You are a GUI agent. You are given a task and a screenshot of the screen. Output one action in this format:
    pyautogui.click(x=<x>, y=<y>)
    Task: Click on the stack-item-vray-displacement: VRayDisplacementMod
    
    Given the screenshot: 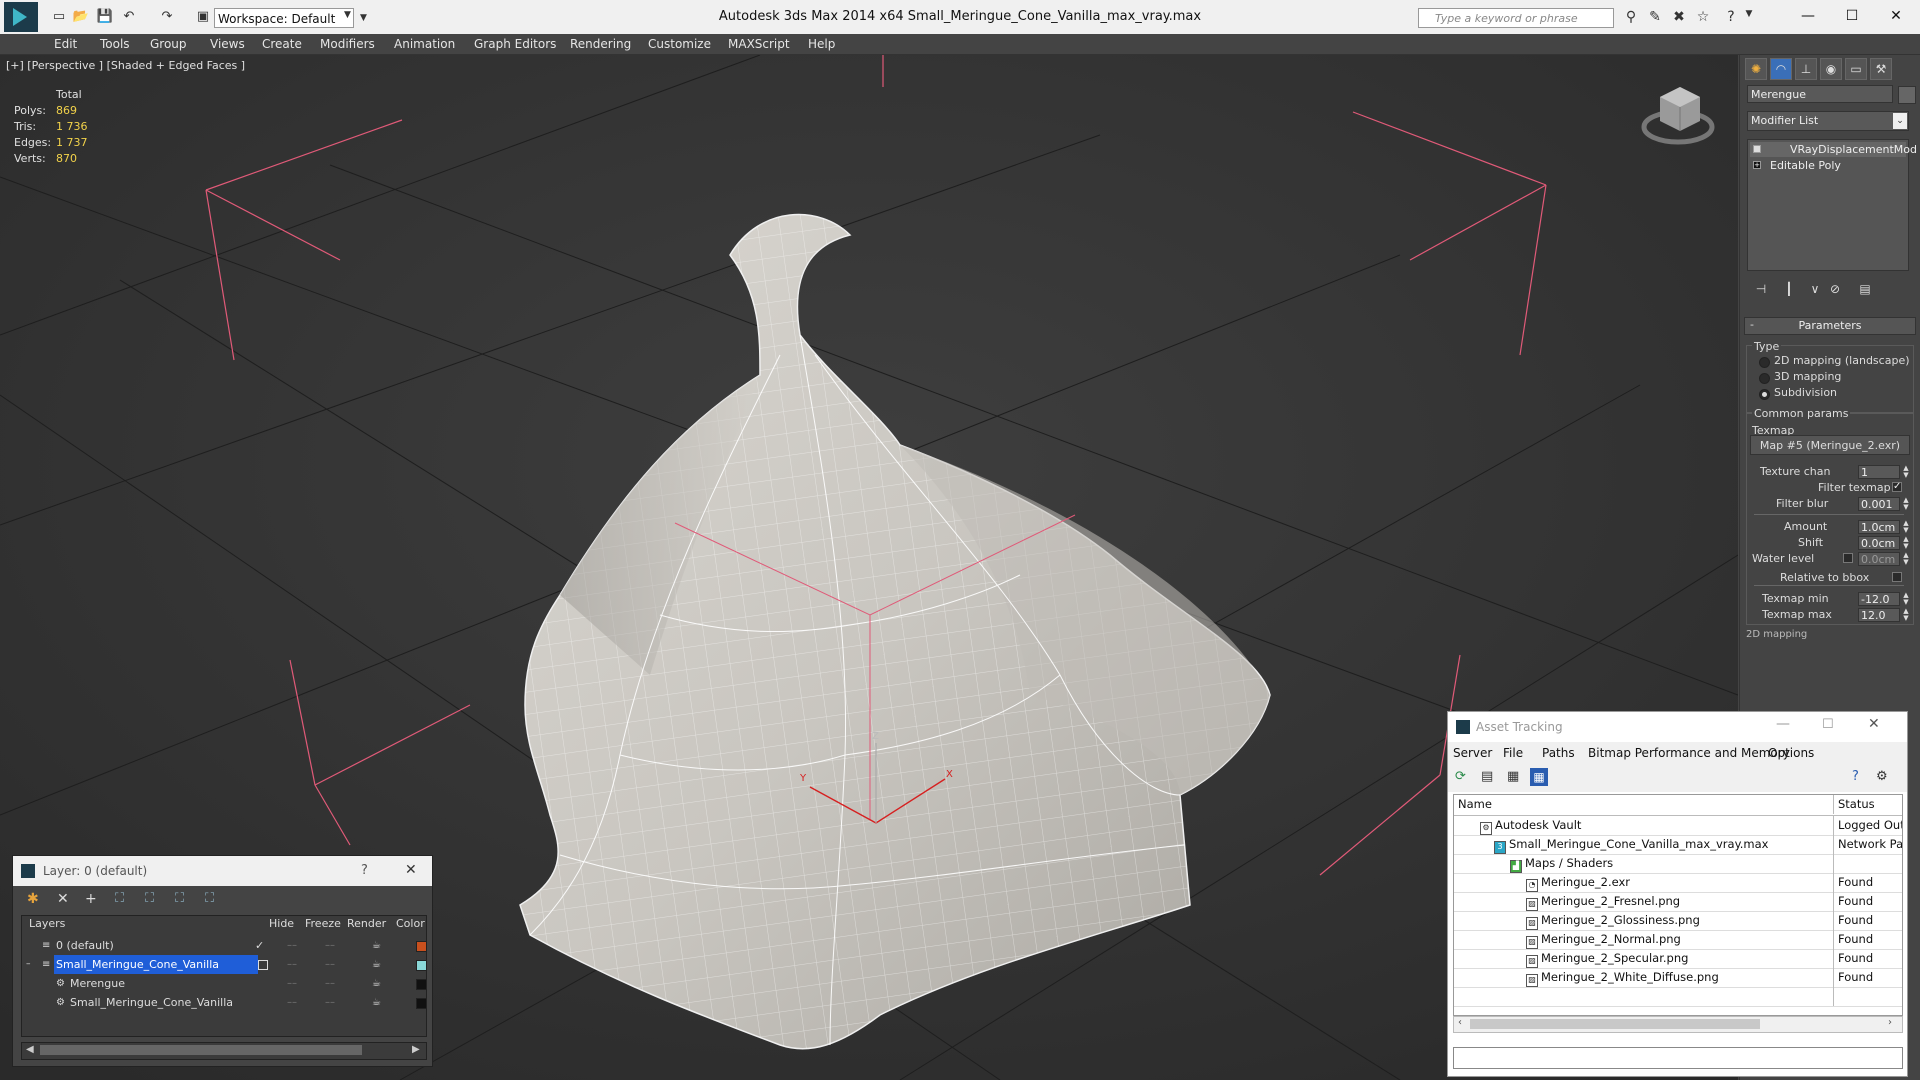 What is the action you would take?
    pyautogui.click(x=1833, y=149)
    